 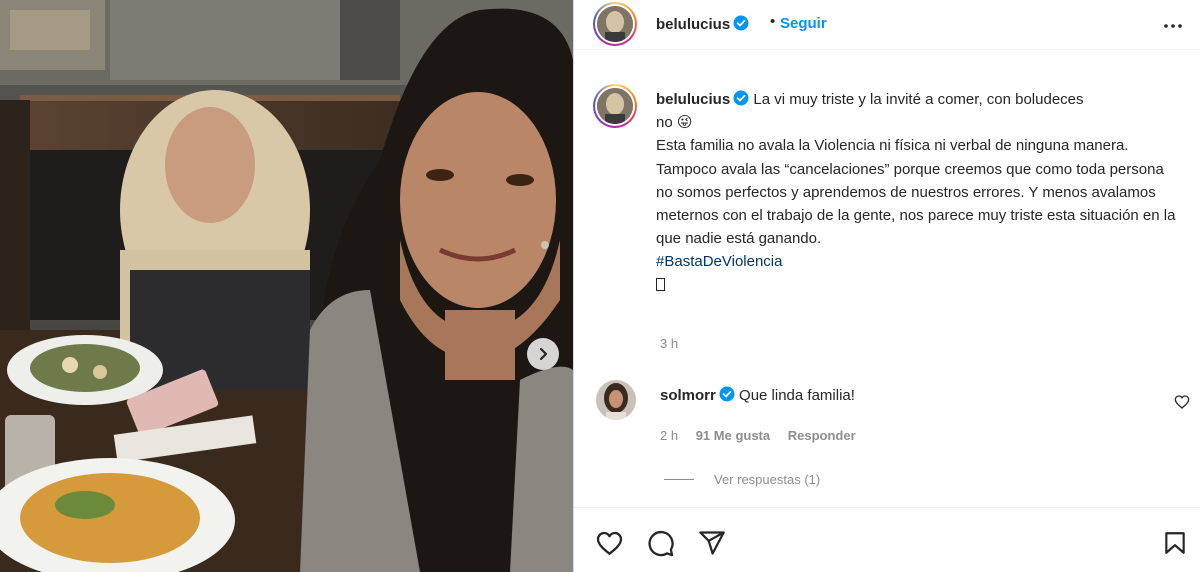 What do you see at coordinates (1173, 26) in the screenshot?
I see `more-options-icon` at bounding box center [1173, 26].